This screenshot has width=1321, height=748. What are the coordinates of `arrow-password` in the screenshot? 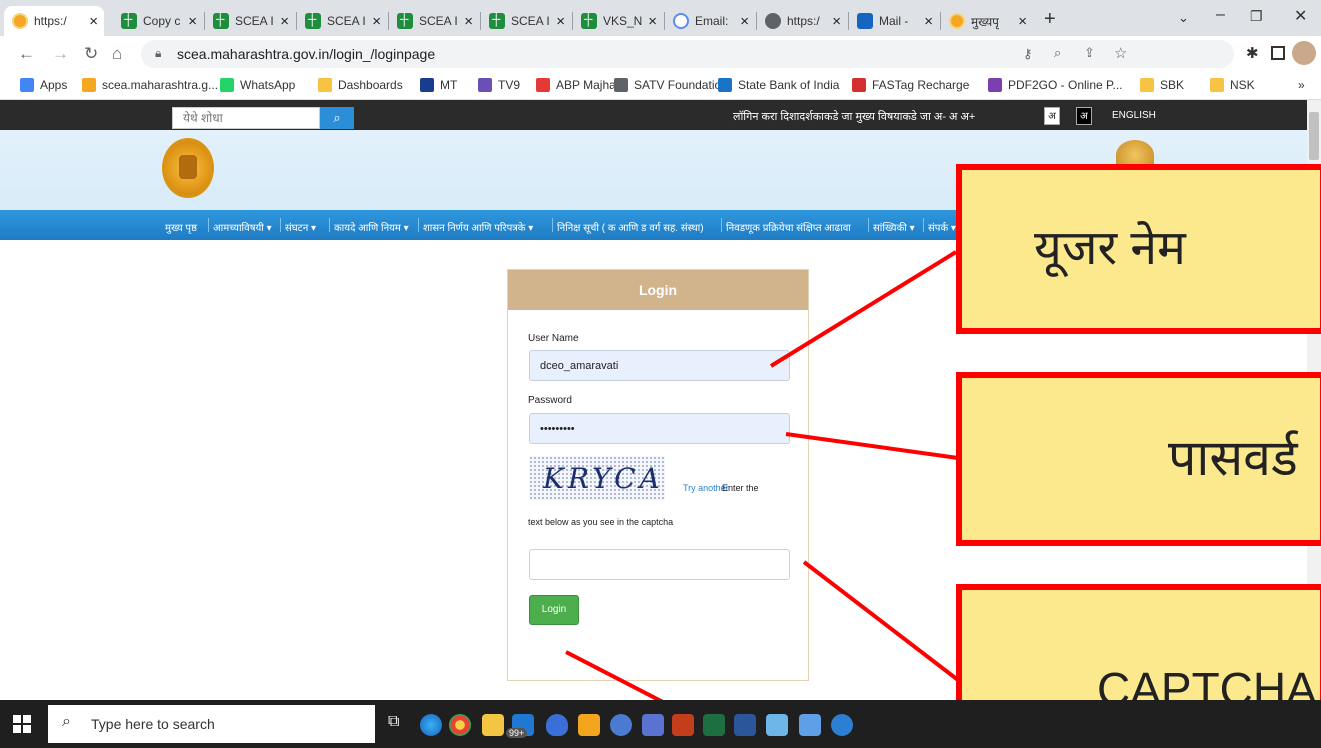 It's located at (872, 446).